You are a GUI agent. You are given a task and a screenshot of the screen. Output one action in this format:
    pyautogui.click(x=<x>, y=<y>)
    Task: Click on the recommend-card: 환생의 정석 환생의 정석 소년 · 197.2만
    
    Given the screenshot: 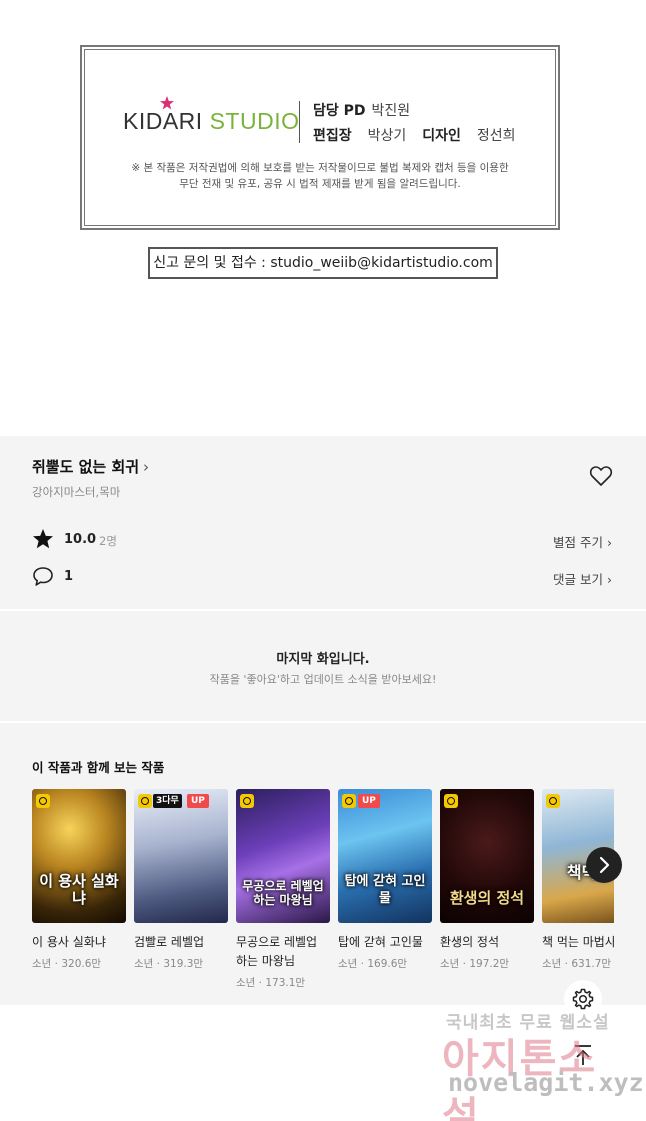 What is the action you would take?
    pyautogui.click(x=487, y=880)
    